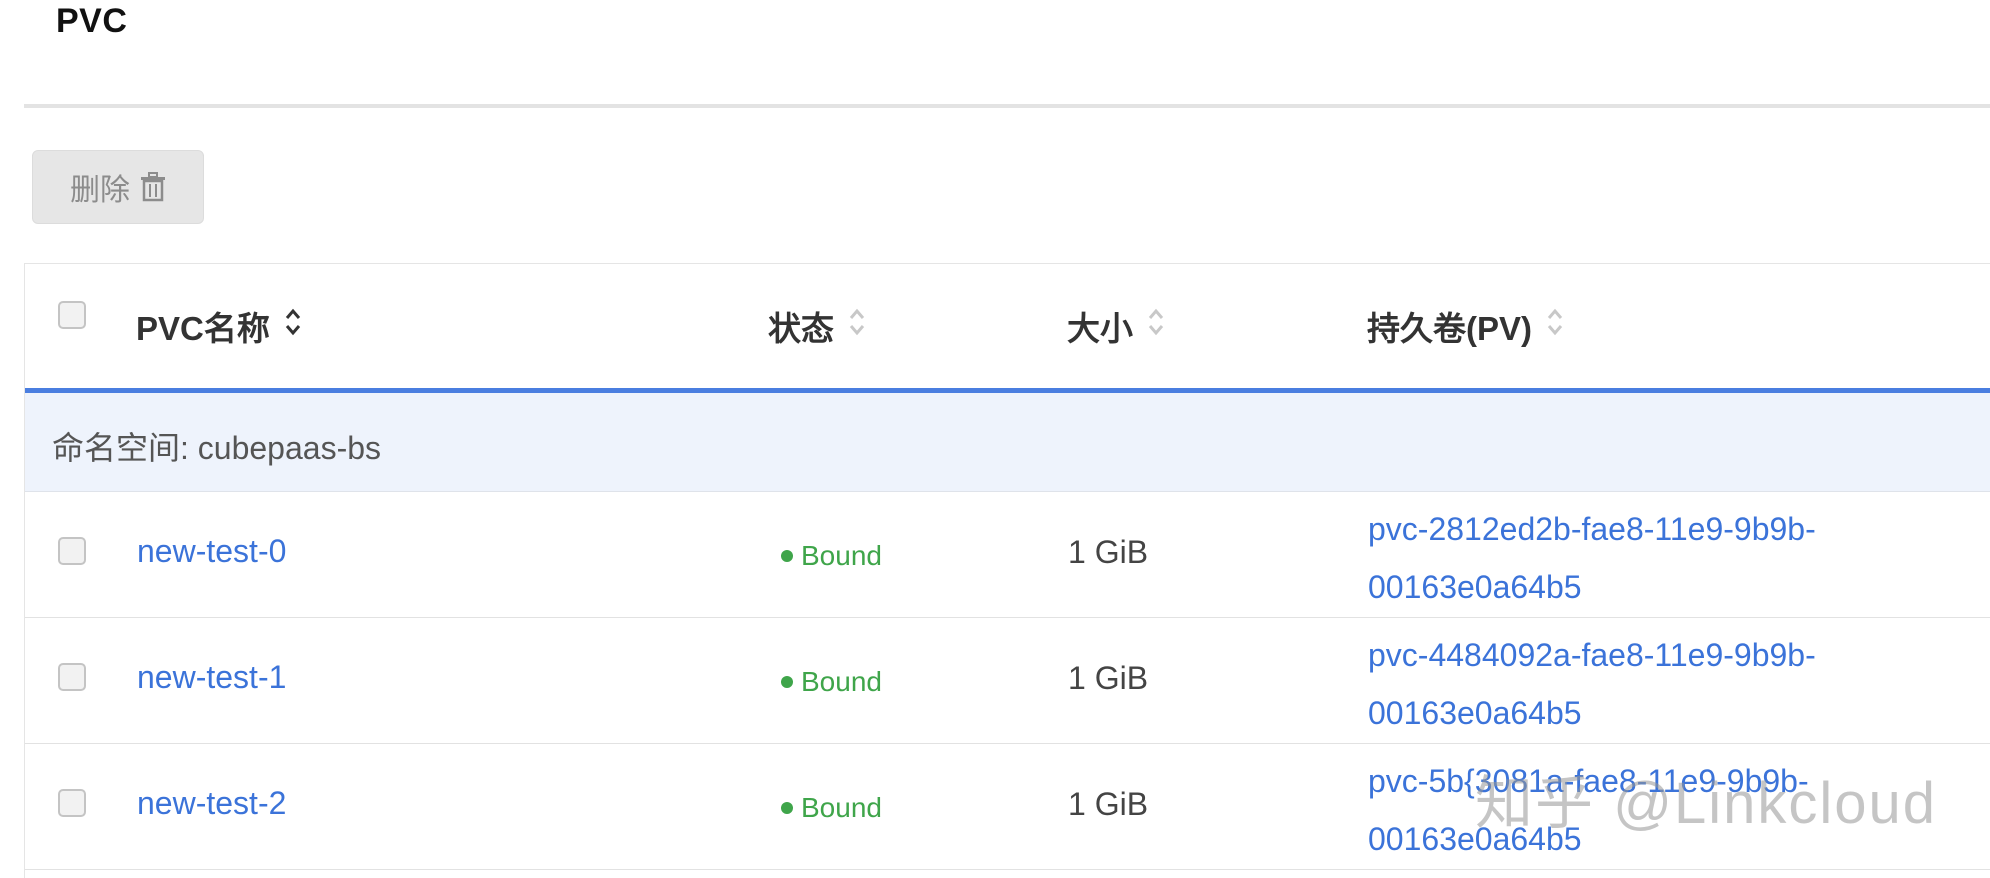  What do you see at coordinates (211, 803) in the screenshot?
I see `pvc-name-link: new-test-2` at bounding box center [211, 803].